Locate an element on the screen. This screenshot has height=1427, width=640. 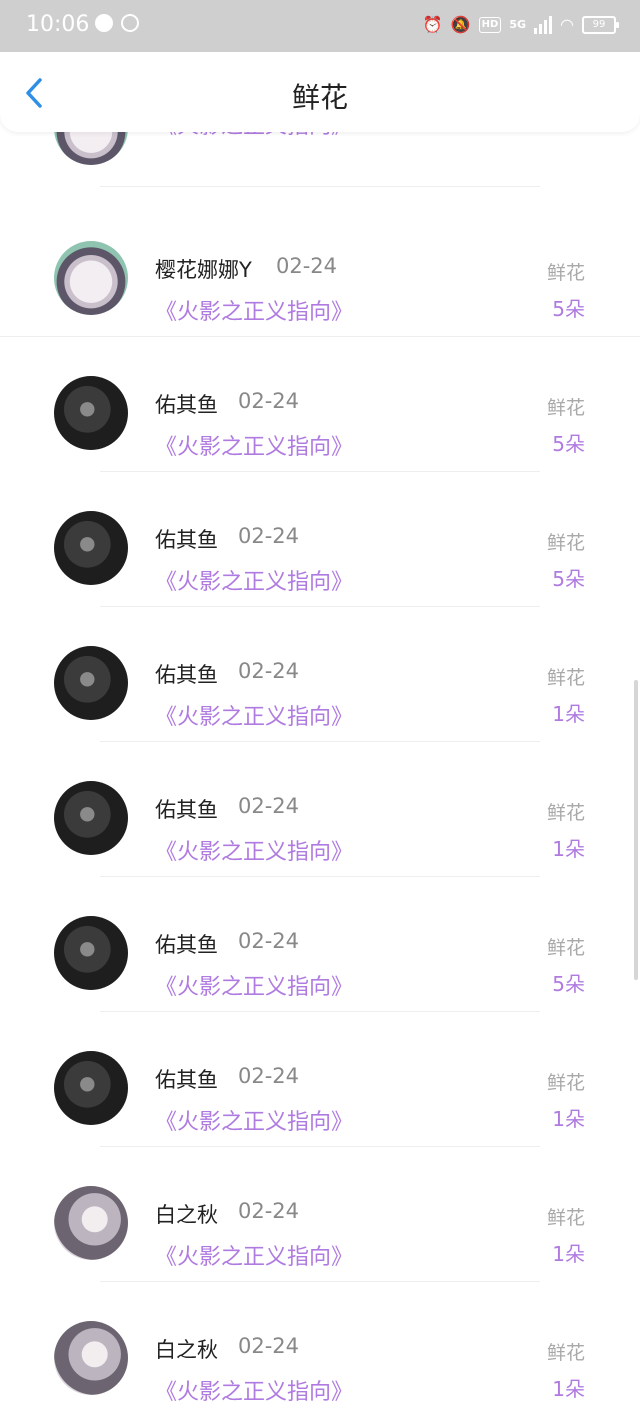
hd-icon: HD is located at coordinates (490, 25).